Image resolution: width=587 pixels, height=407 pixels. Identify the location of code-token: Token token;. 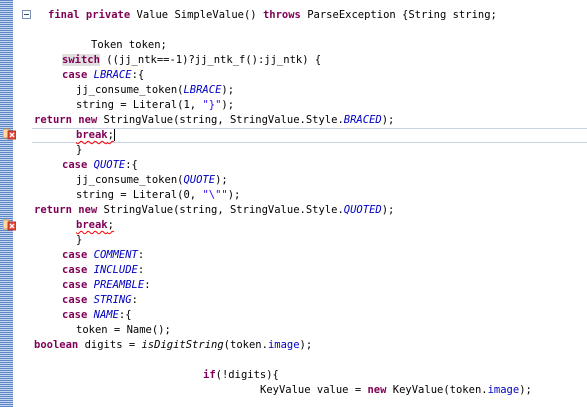
(129, 45).